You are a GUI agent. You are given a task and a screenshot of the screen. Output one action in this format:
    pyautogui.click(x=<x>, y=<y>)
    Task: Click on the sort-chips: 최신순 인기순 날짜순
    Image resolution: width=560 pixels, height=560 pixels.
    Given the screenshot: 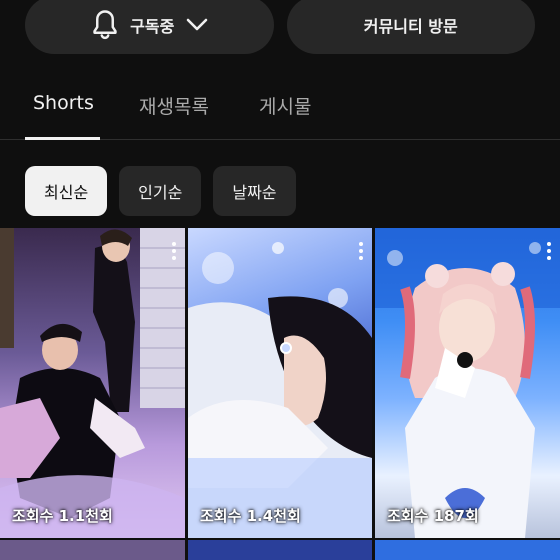 What is the action you would take?
    pyautogui.click(x=160, y=191)
    